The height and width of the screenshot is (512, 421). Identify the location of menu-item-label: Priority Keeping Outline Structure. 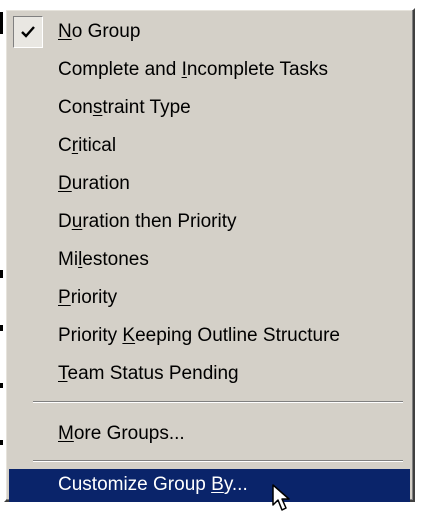
(199, 335).